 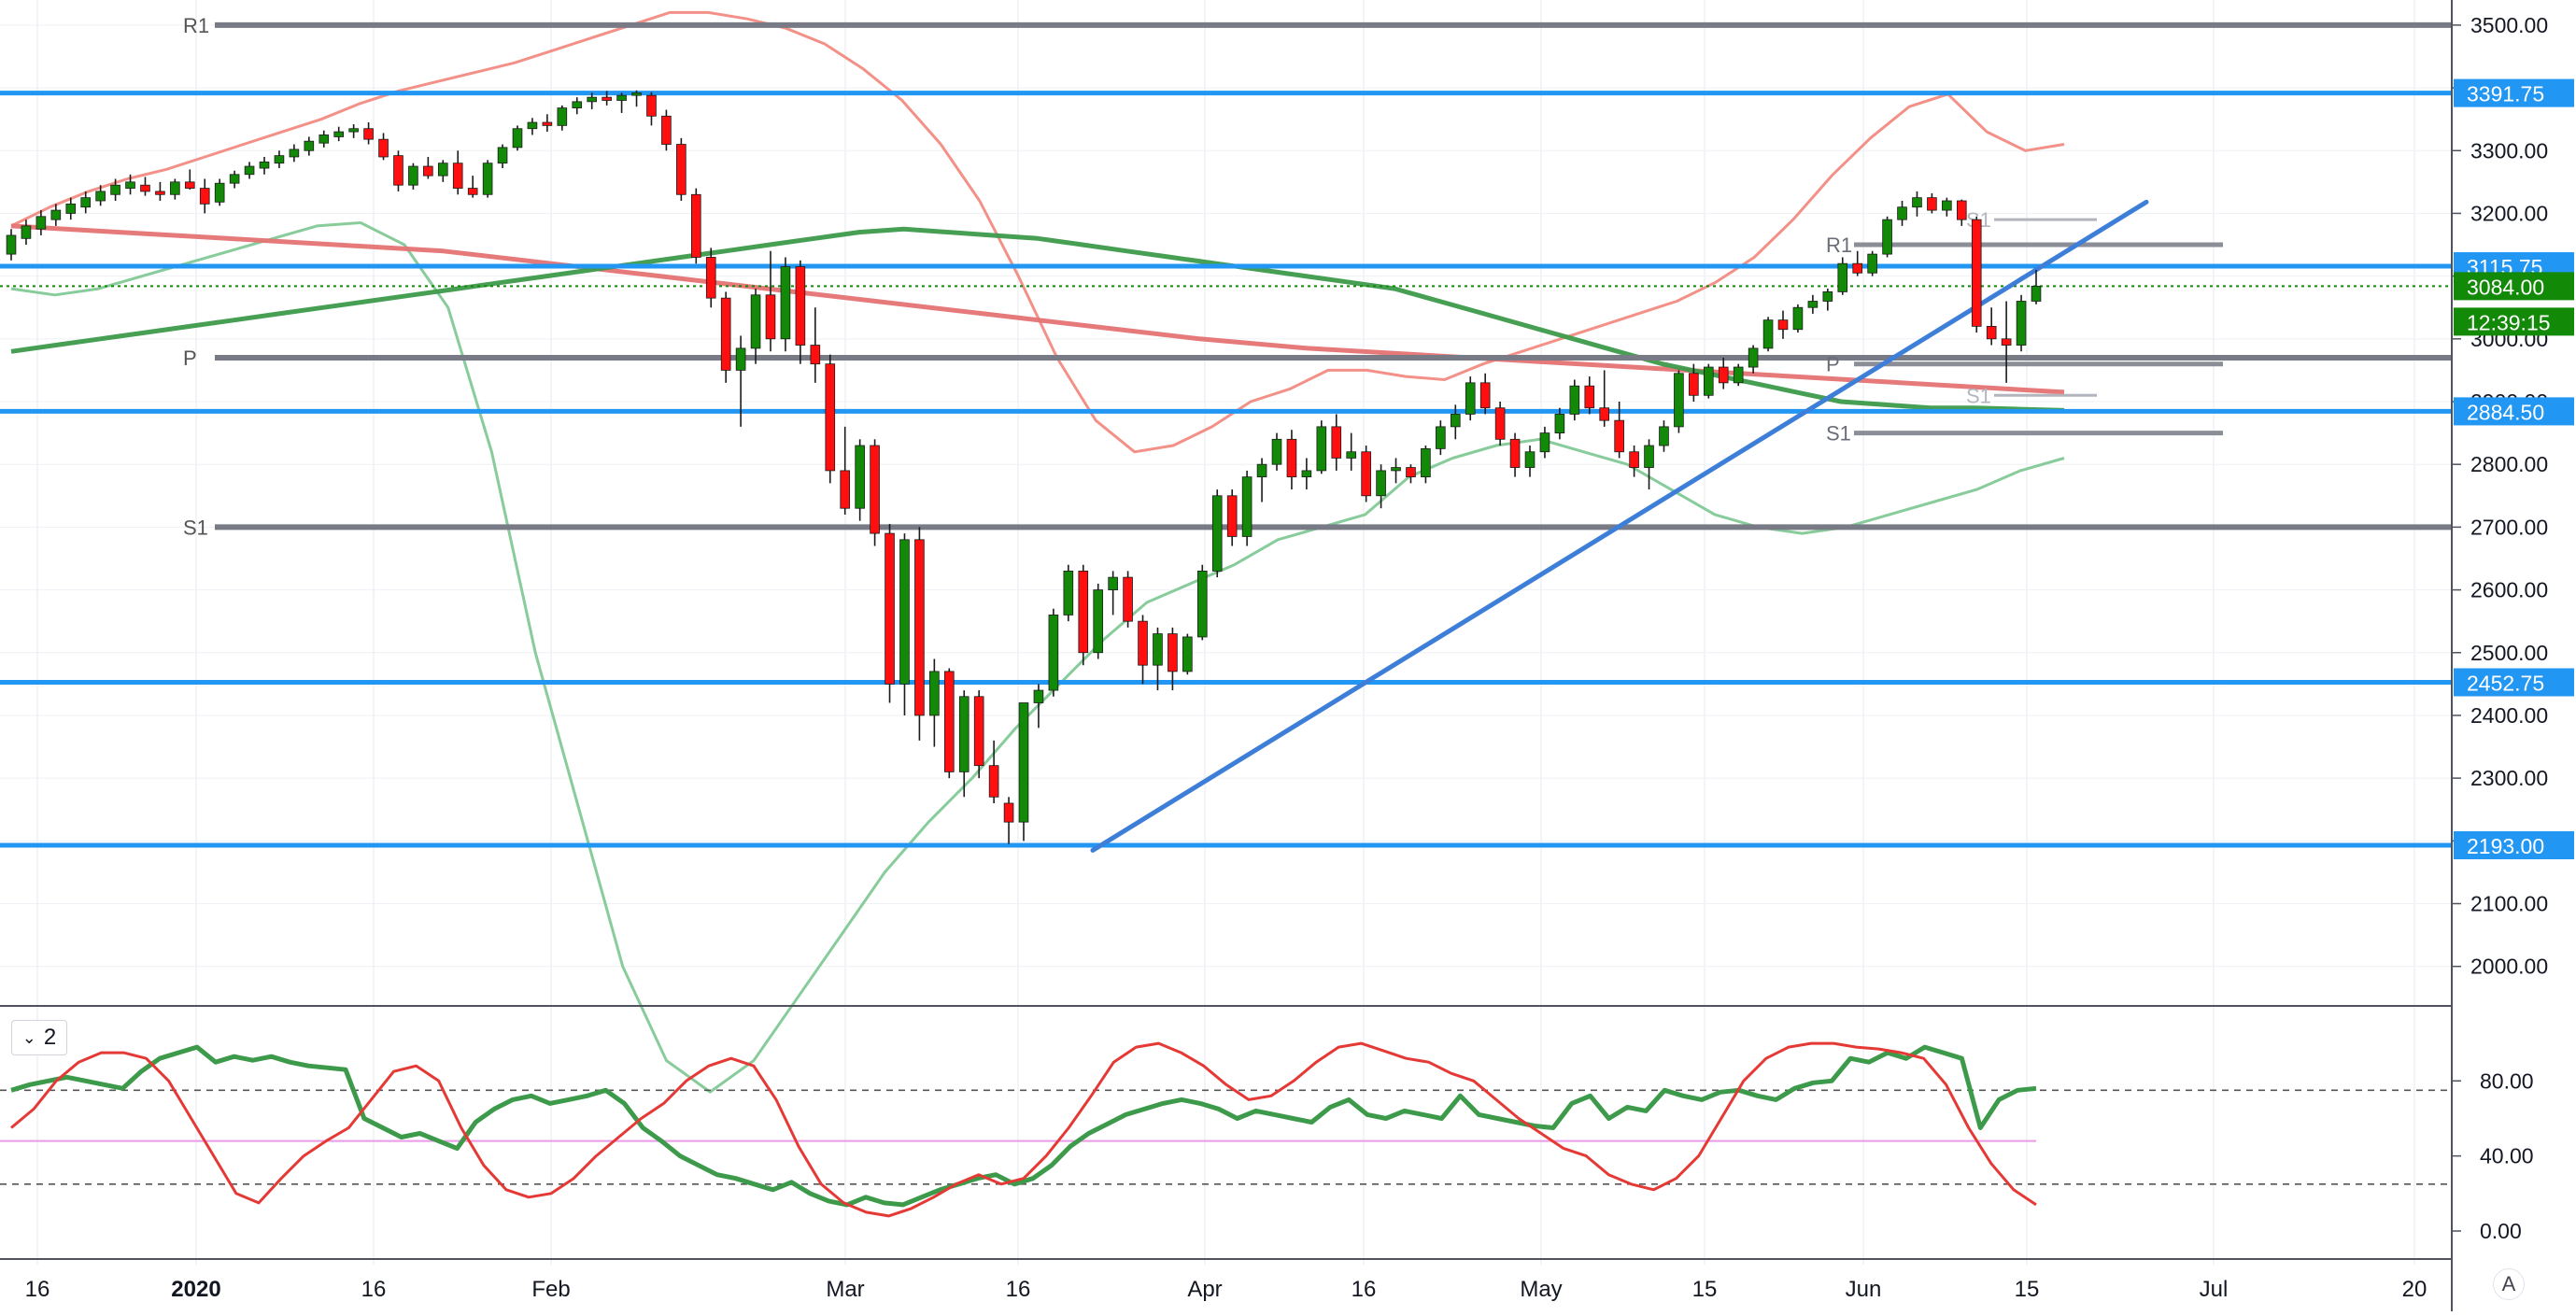 What do you see at coordinates (1838, 434) in the screenshot?
I see `short-pivot-label: S1` at bounding box center [1838, 434].